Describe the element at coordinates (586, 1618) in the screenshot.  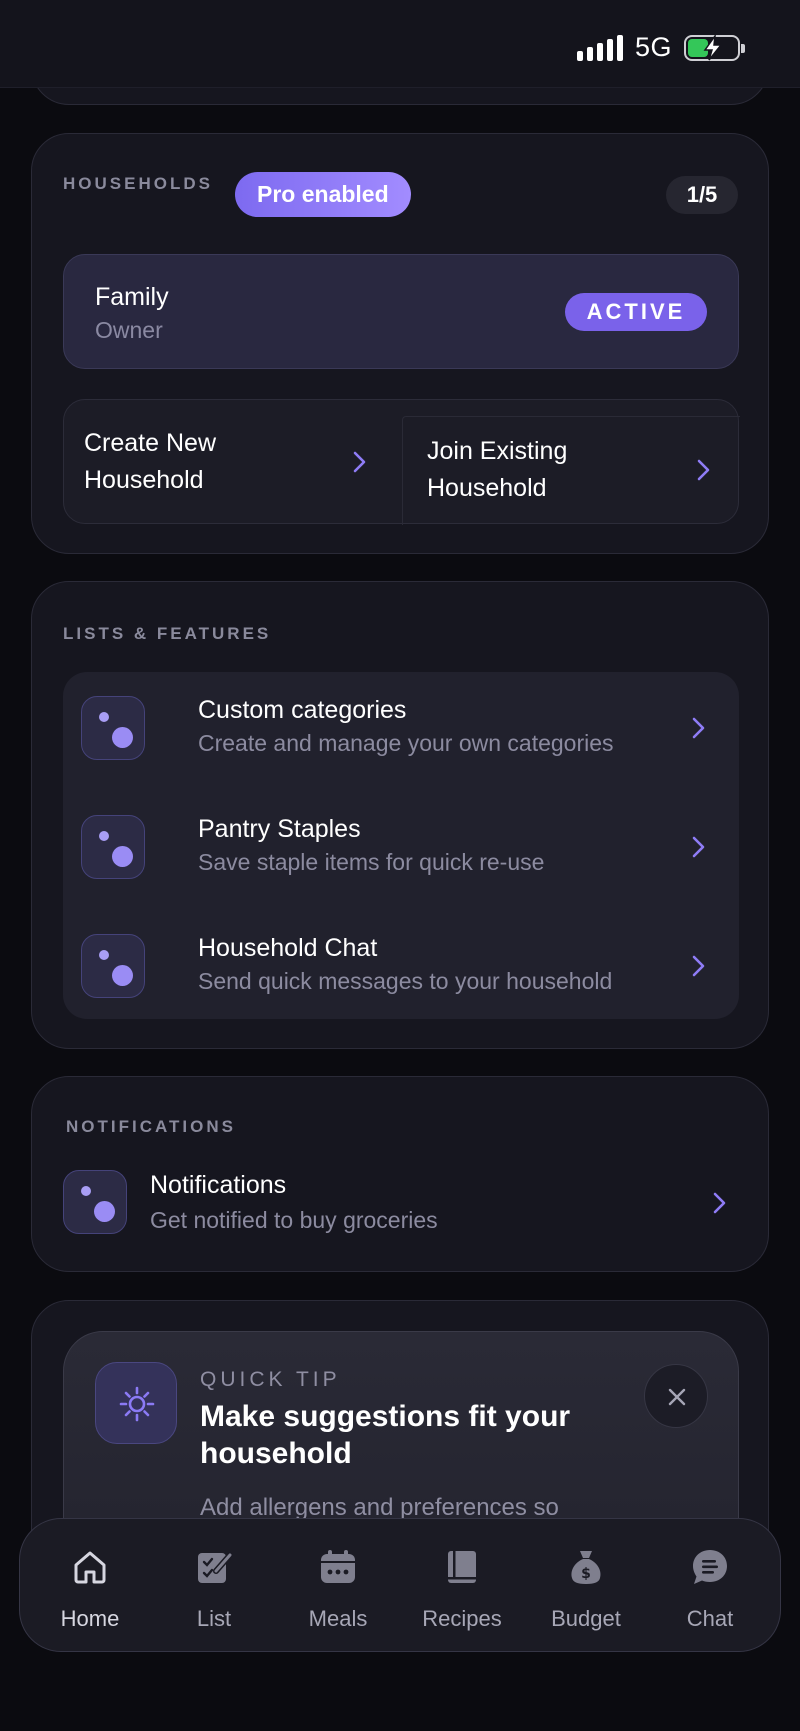
I see `nav-label: Budget` at that location.